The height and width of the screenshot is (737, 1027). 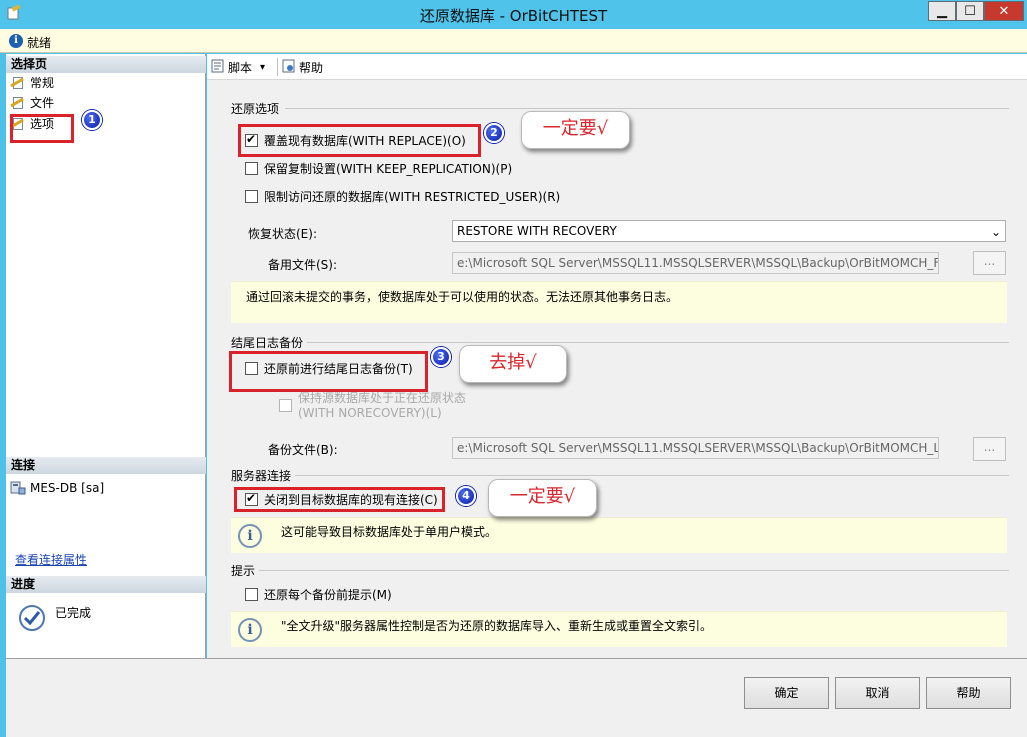 What do you see at coordinates (311, 67) in the screenshot?
I see `help-label: 帮助` at bounding box center [311, 67].